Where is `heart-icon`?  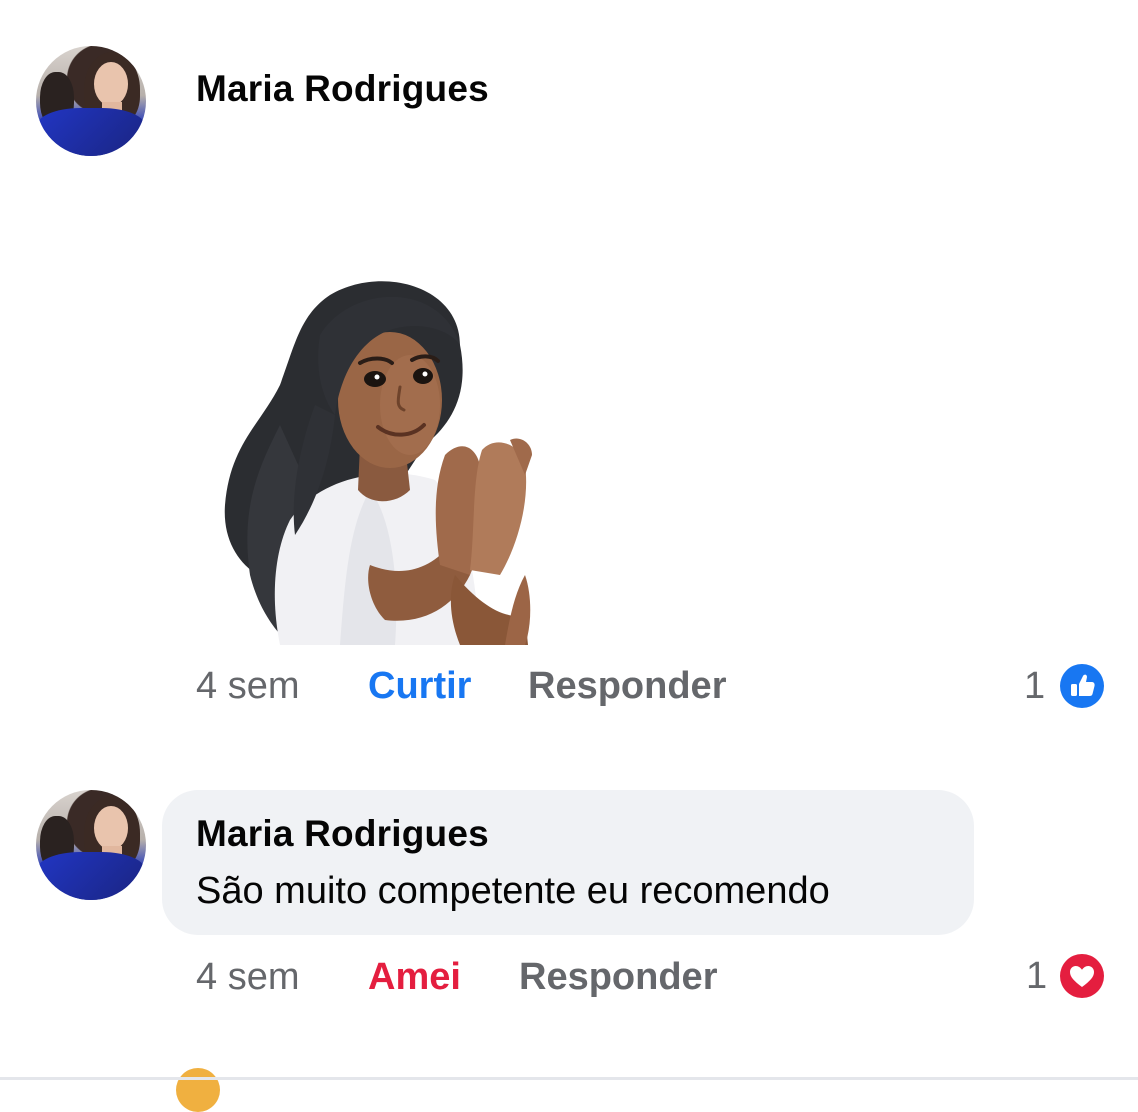 heart-icon is located at coordinates (1082, 976).